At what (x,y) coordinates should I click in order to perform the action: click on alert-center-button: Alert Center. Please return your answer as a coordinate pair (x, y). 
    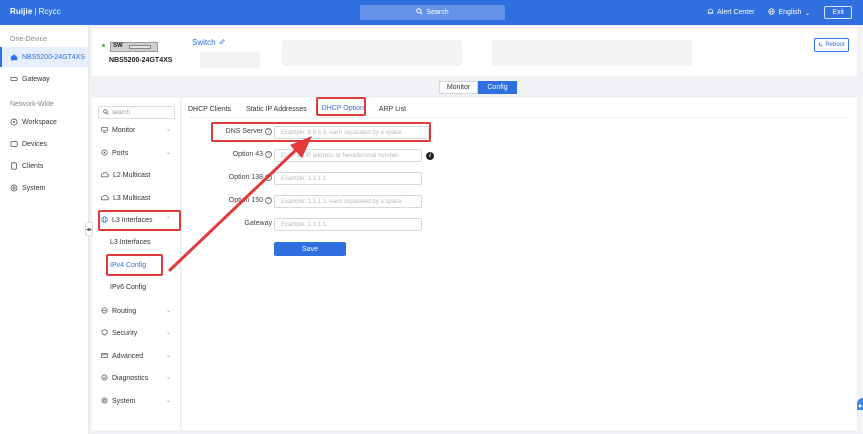
    Looking at the image, I should click on (730, 12).